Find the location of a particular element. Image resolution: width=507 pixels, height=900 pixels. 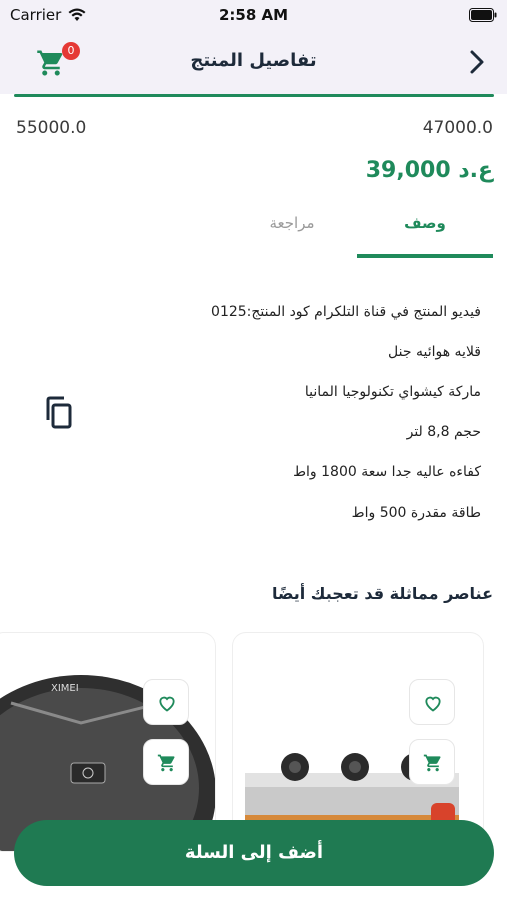

description-line: حجم 8,8 لتر is located at coordinates (443, 432).